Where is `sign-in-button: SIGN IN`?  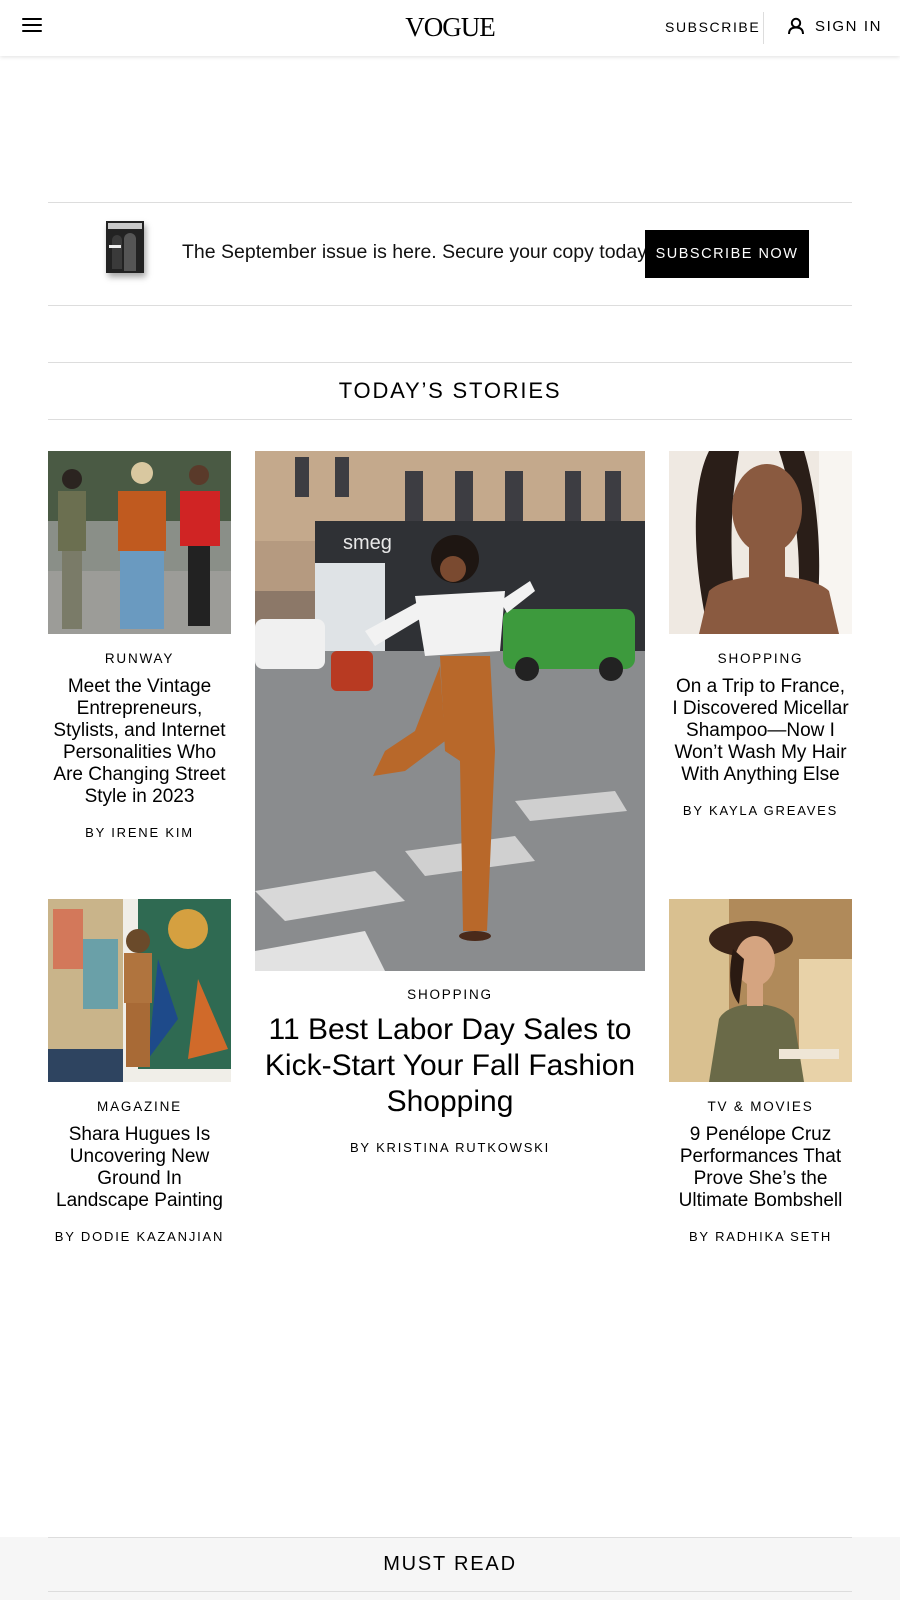 sign-in-button: SIGN IN is located at coordinates (834, 26).